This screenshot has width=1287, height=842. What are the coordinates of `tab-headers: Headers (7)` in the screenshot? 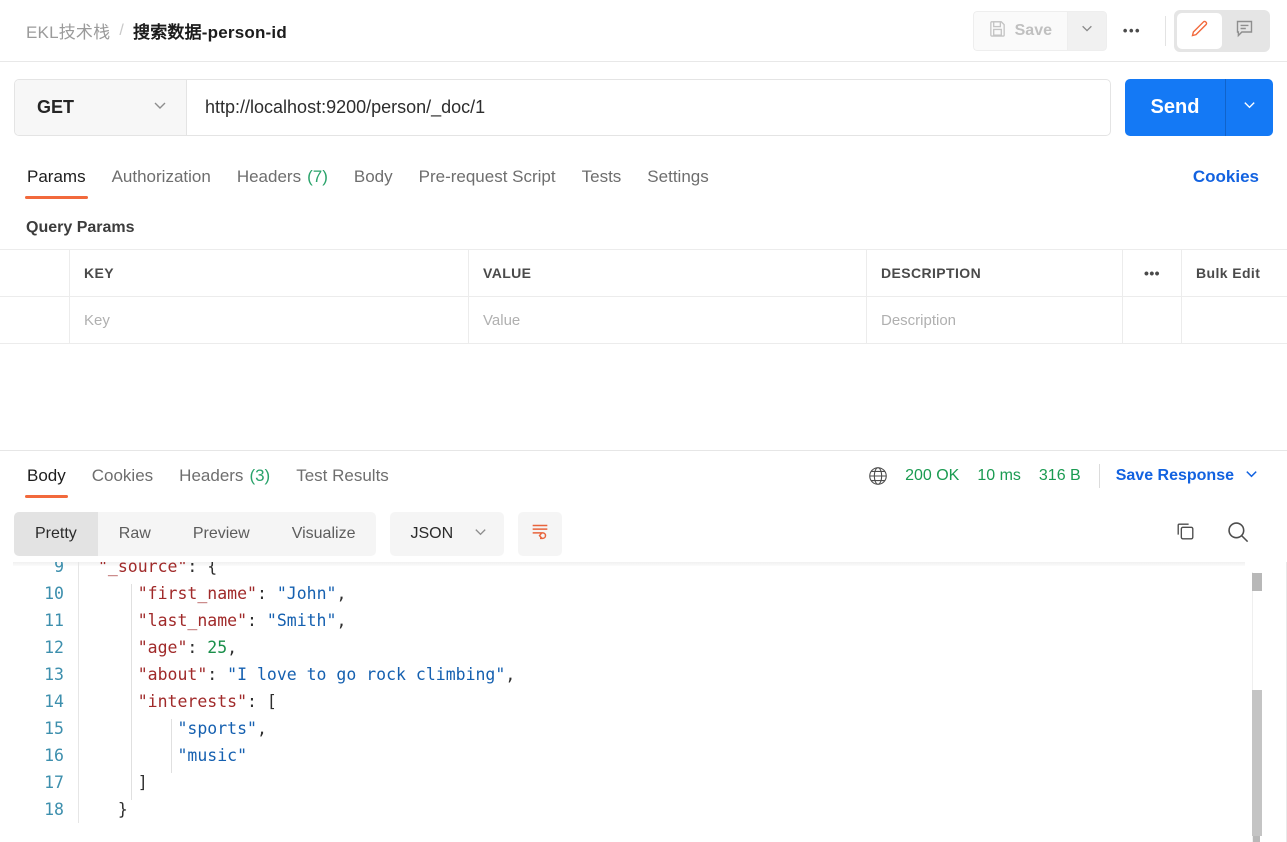 It's located at (282, 176).